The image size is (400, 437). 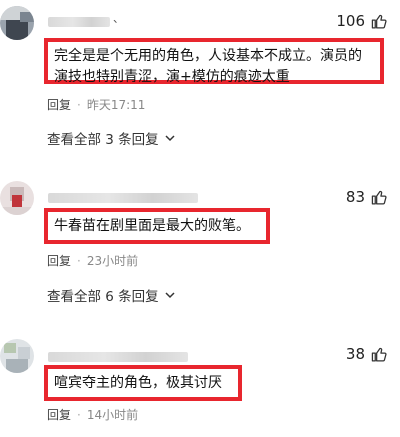 What do you see at coordinates (208, 66) in the screenshot?
I see `comment-text: 完全是是个无用的角色，人设基本不成立。演员的演技也特别青涩，演+模仿的痕迹太重` at bounding box center [208, 66].